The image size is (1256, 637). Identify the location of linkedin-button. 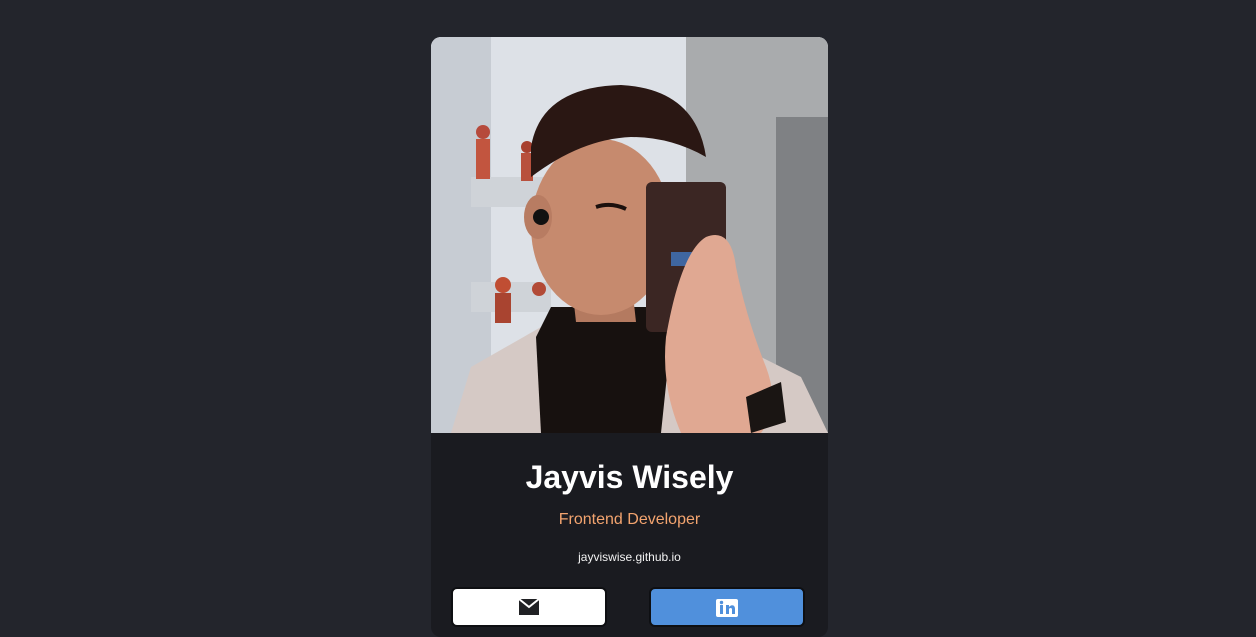
(727, 607).